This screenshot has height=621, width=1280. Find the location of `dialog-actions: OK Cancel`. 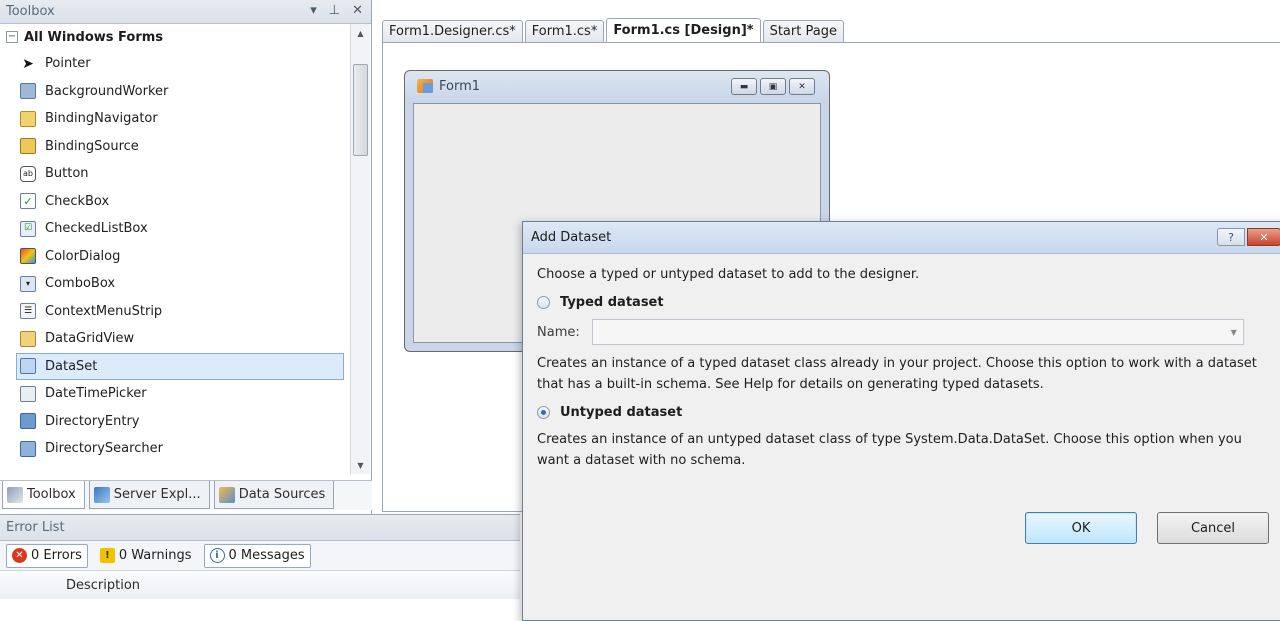

dialog-actions: OK Cancel is located at coordinates (1147, 528).